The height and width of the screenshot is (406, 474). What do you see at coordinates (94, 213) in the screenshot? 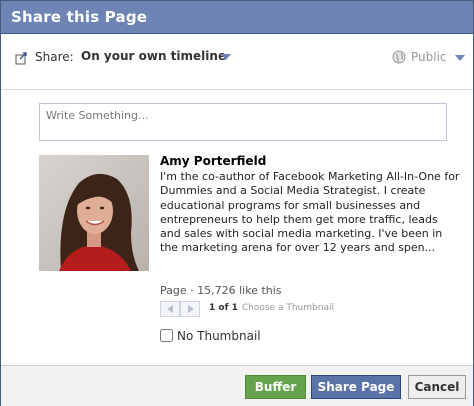
I see `profile-thumbnail` at bounding box center [94, 213].